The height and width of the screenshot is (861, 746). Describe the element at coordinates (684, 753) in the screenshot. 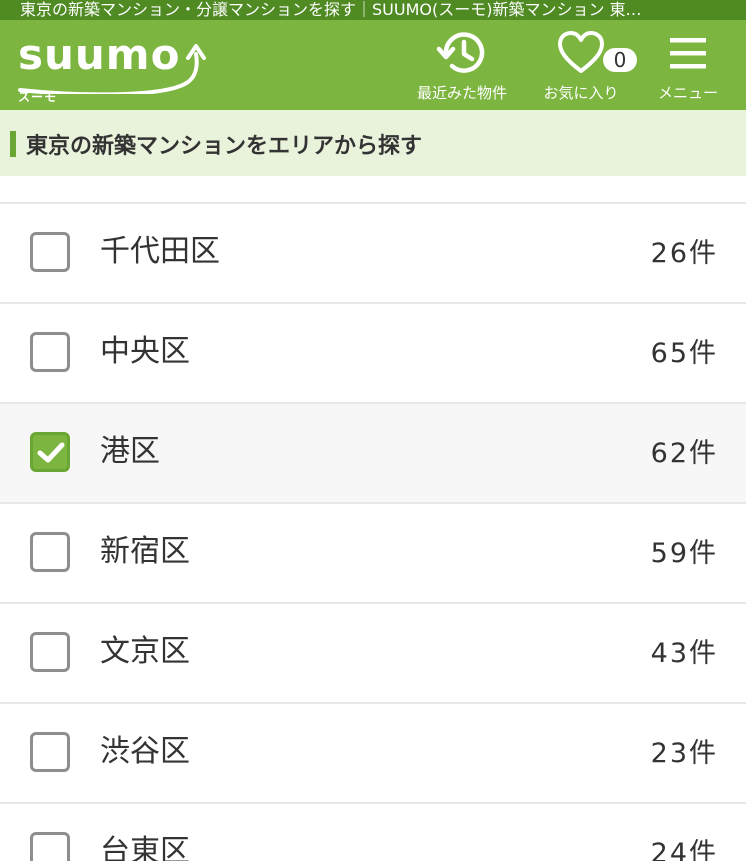

I see `area-count: 23件` at that location.